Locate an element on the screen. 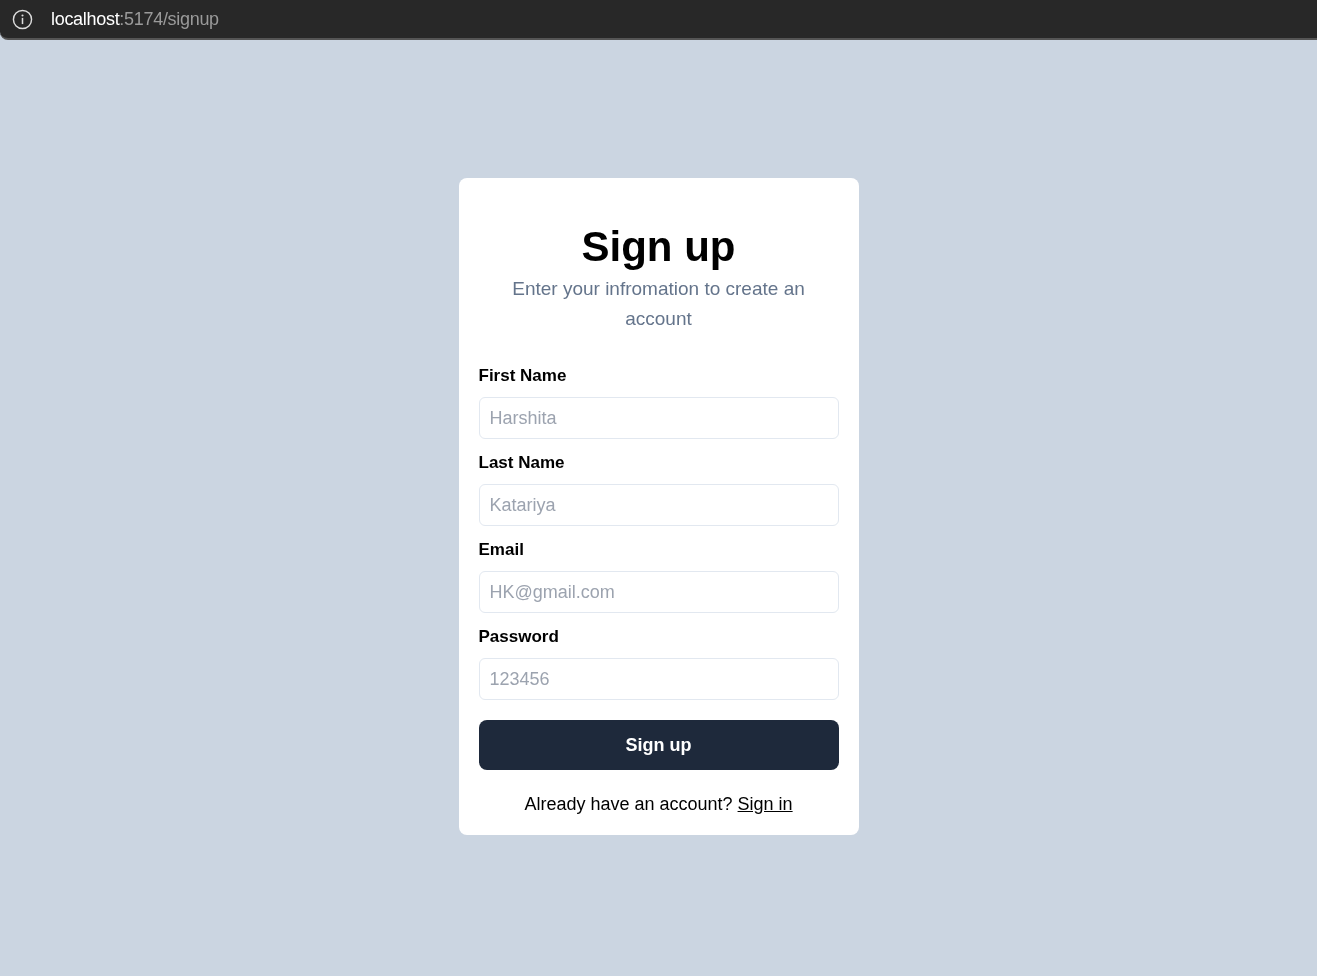 The height and width of the screenshot is (976, 1317). info-icon is located at coordinates (22, 19).